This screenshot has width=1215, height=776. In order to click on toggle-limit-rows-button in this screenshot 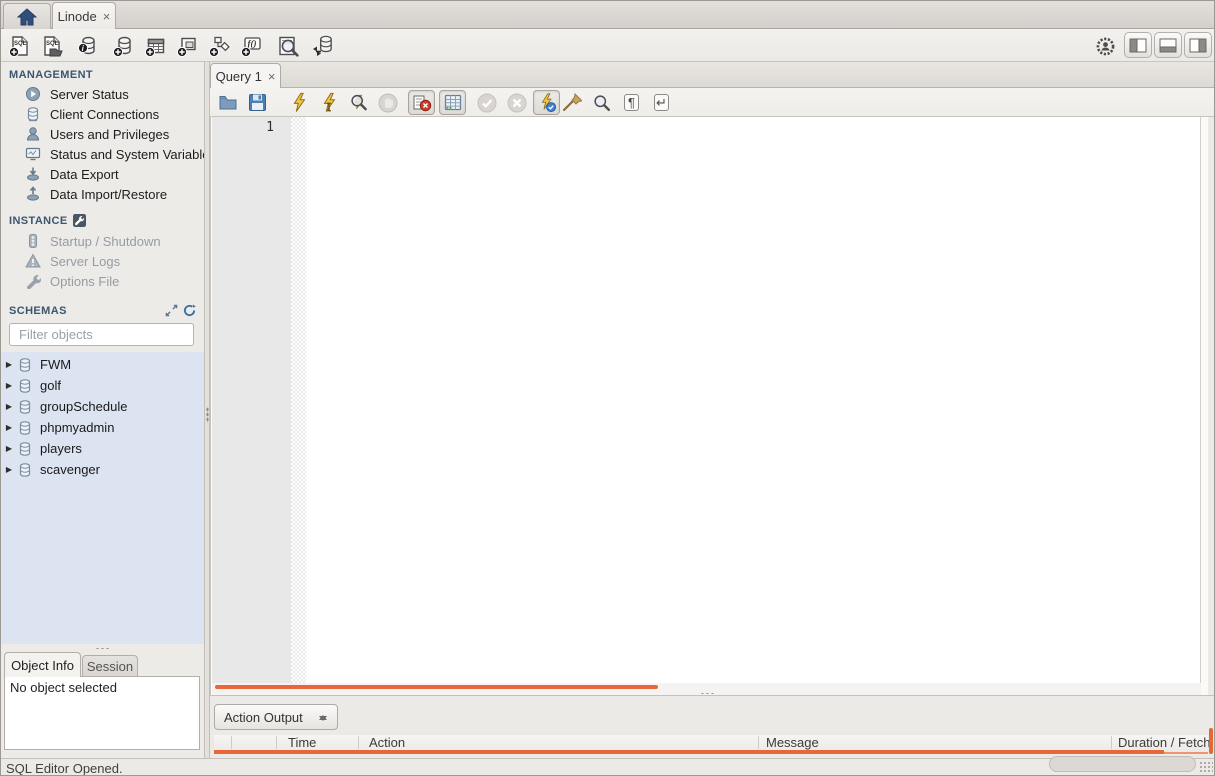, I will do `click(452, 102)`.